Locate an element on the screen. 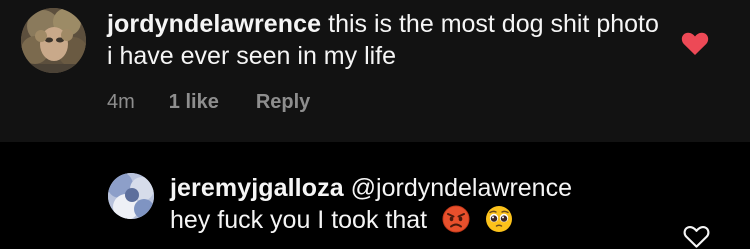 Image resolution: width=750 pixels, height=249 pixels. avatar is located at coordinates (53, 40).